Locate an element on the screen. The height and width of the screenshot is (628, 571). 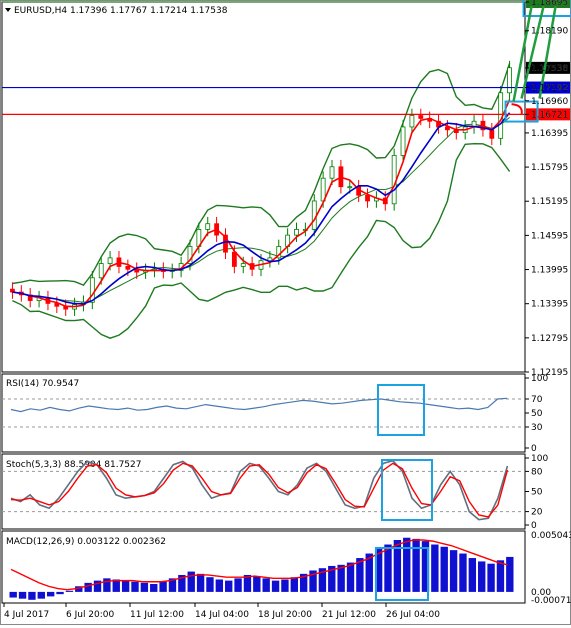
stoch-tick-label: 0 is located at coordinates (534, 526).